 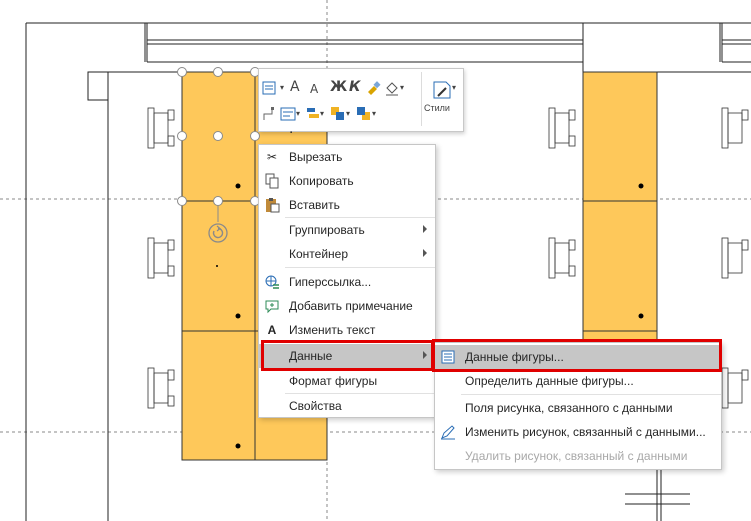 What do you see at coordinates (270, 114) in the screenshot?
I see `connector-icon` at bounding box center [270, 114].